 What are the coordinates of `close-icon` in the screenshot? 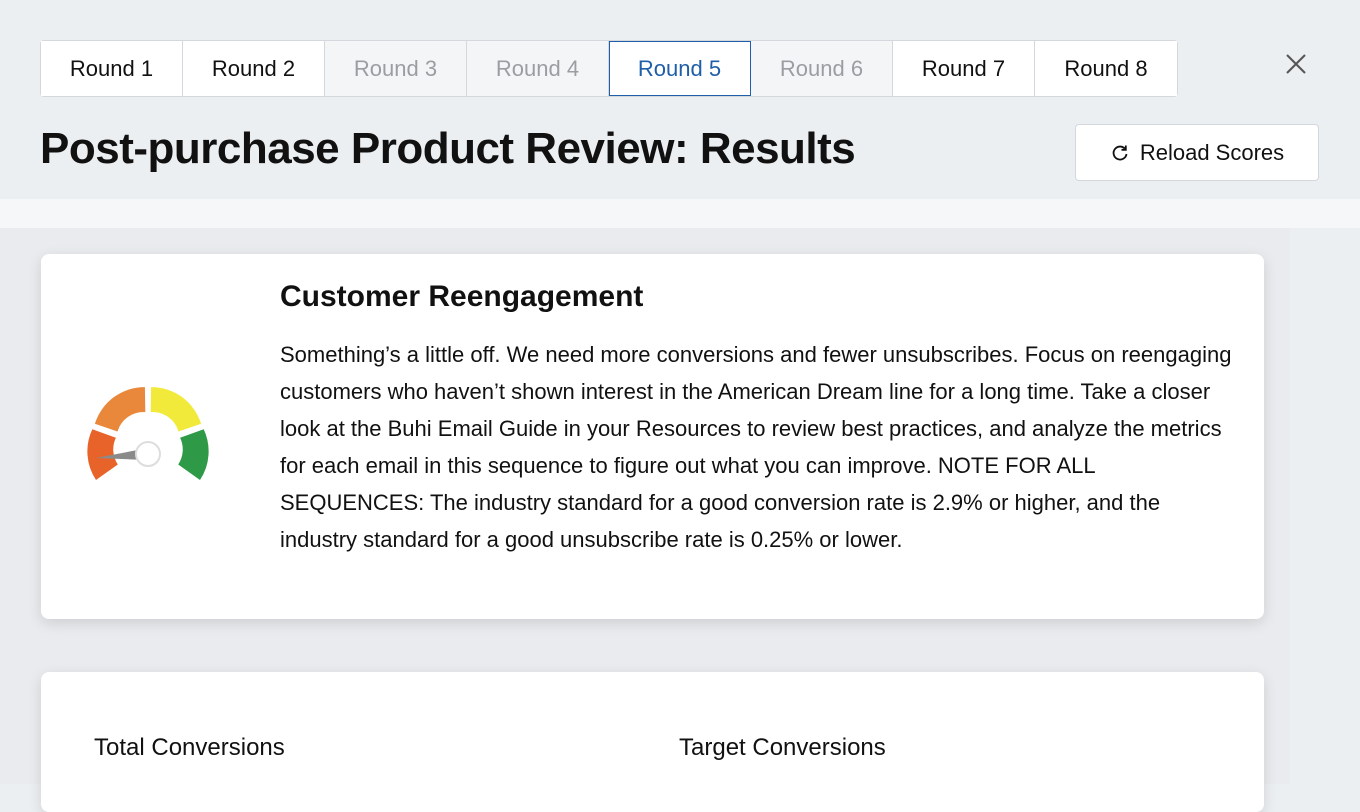 It's located at (1296, 64).